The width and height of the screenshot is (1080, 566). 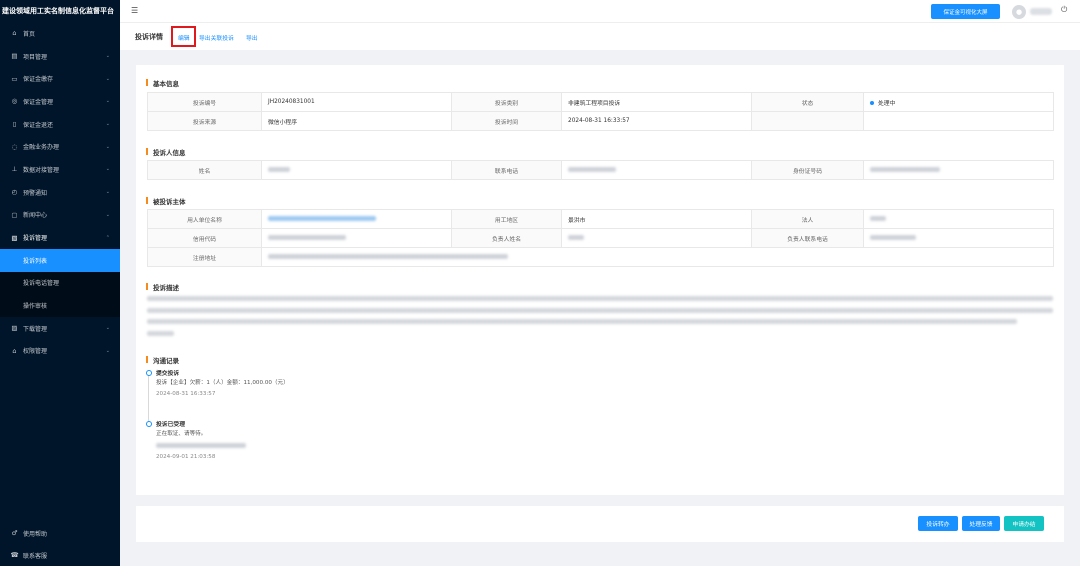 What do you see at coordinates (60, 78) in the screenshot?
I see `sidebar-item-deposit-payment: ▭ 保证金缴存 ⌄` at bounding box center [60, 78].